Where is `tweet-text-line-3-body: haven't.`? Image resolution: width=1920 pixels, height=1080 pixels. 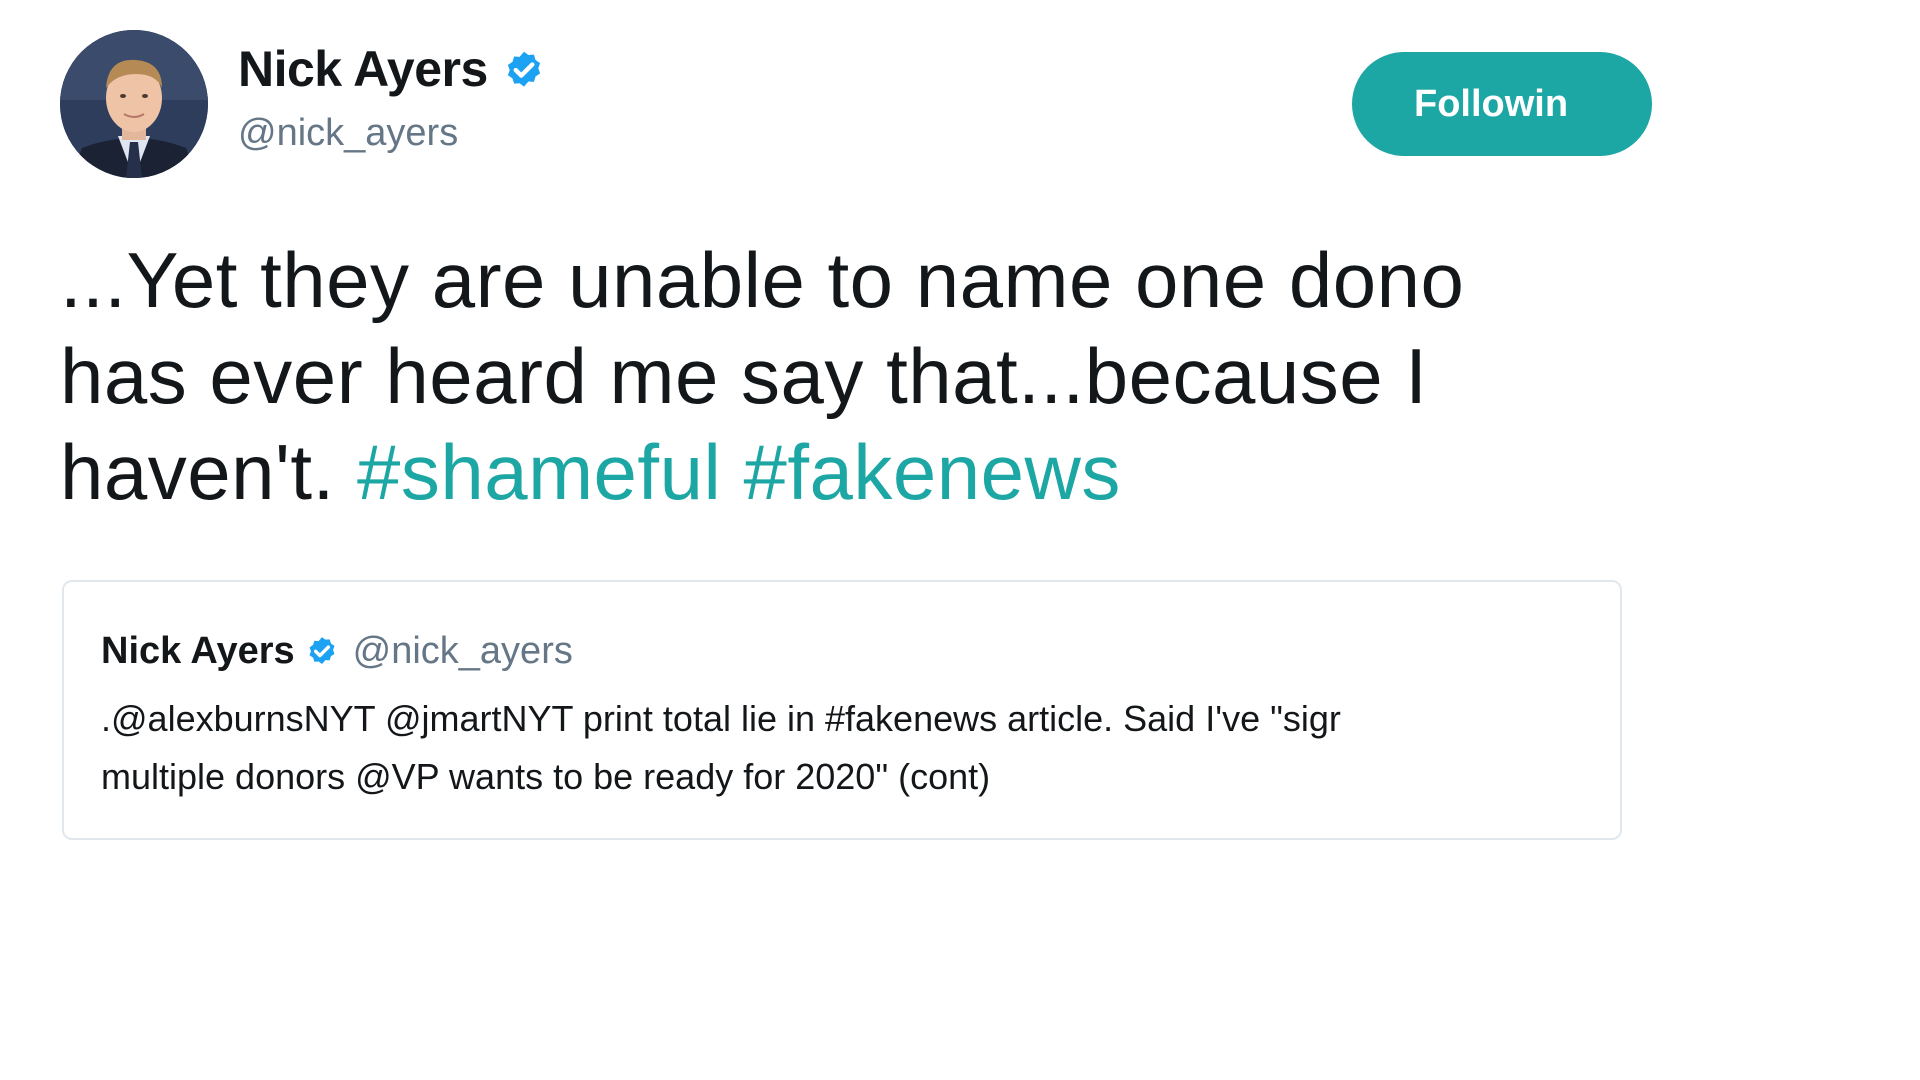
tweet-text-line-3-body: haven't. is located at coordinates (197, 472).